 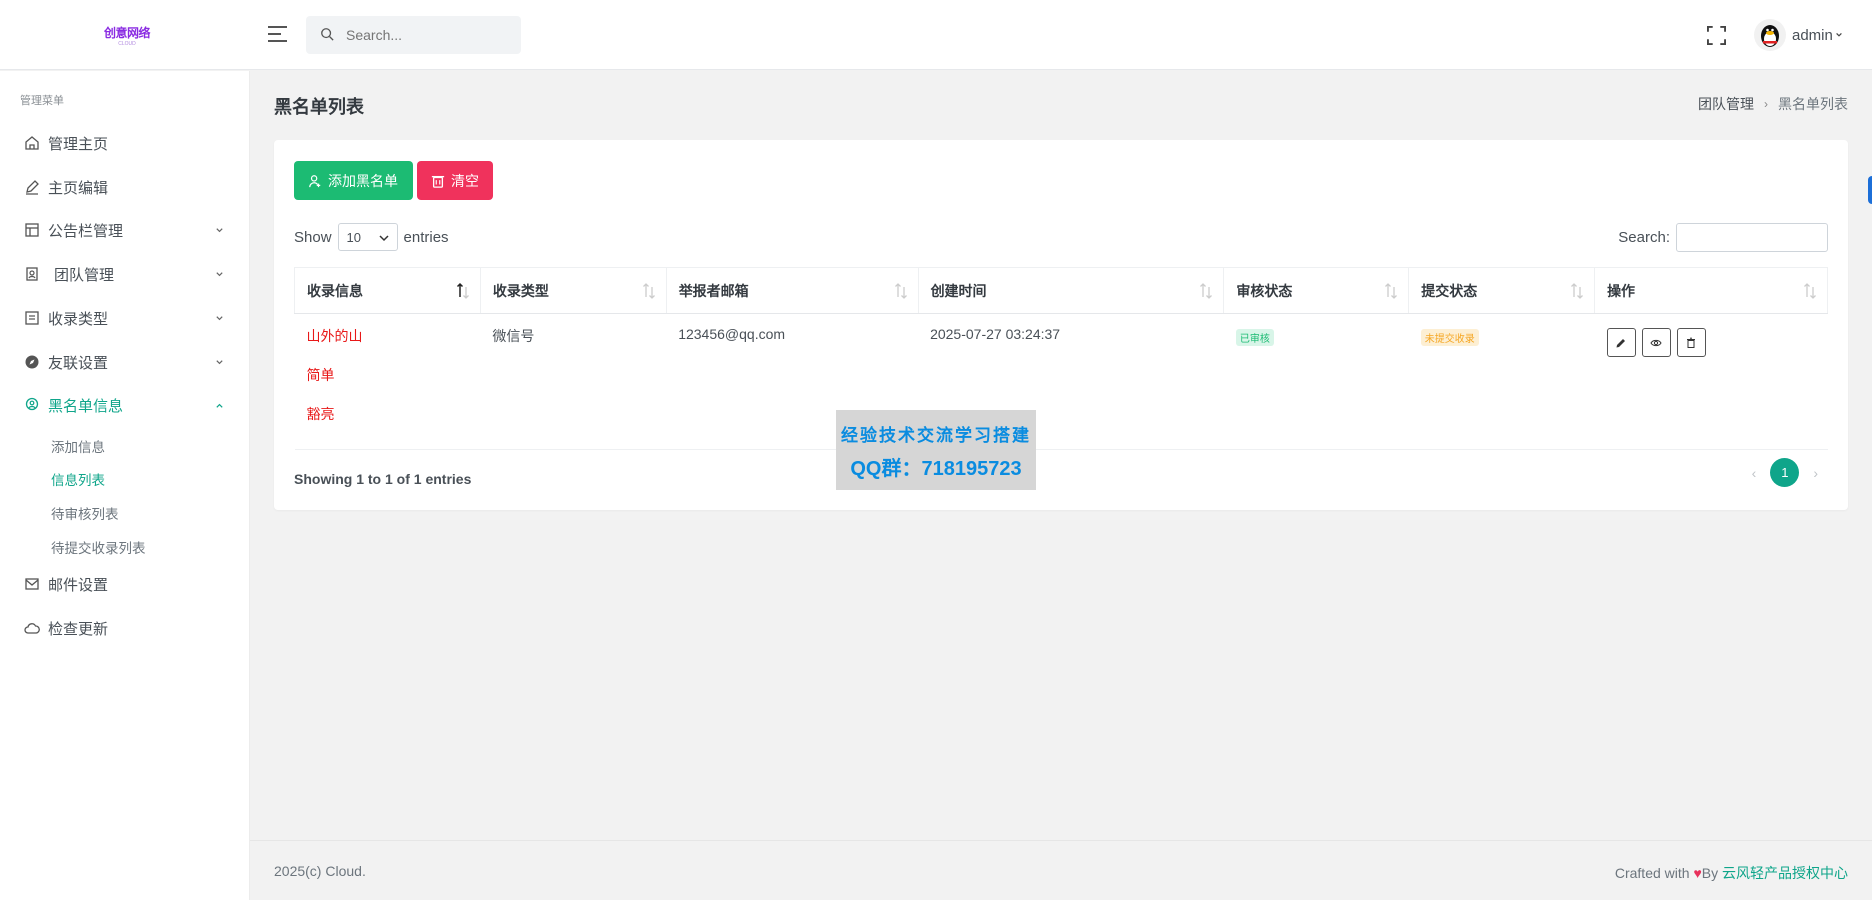 I want to click on sidebar-subitem-pending-review: 待审核列表, so click(x=85, y=513).